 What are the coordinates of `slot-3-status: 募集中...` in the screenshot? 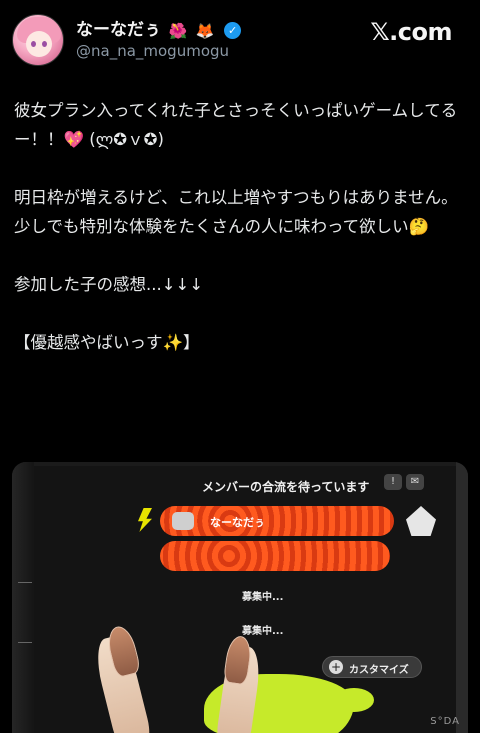 It's located at (263, 597).